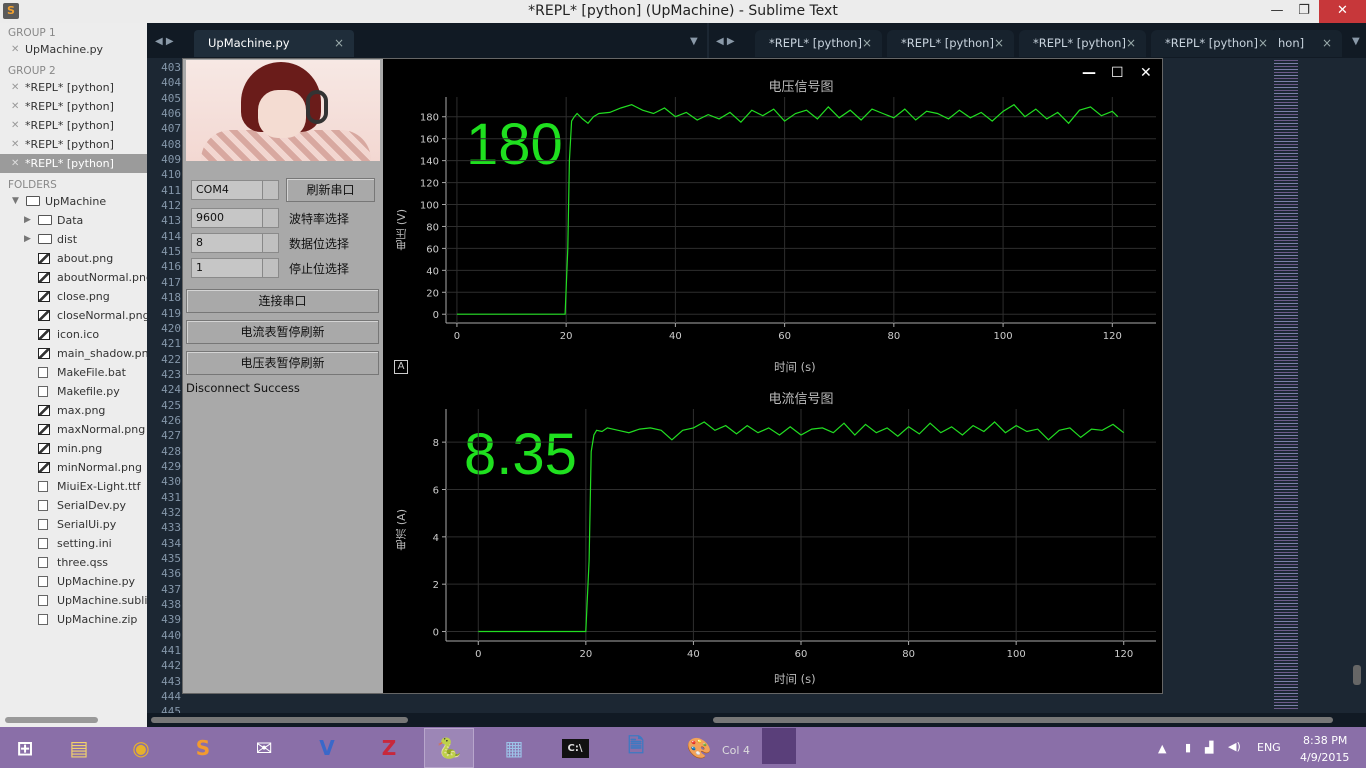 The width and height of the screenshot is (1366, 768). I want to click on file-item: main_shadow.pn, so click(73, 353).